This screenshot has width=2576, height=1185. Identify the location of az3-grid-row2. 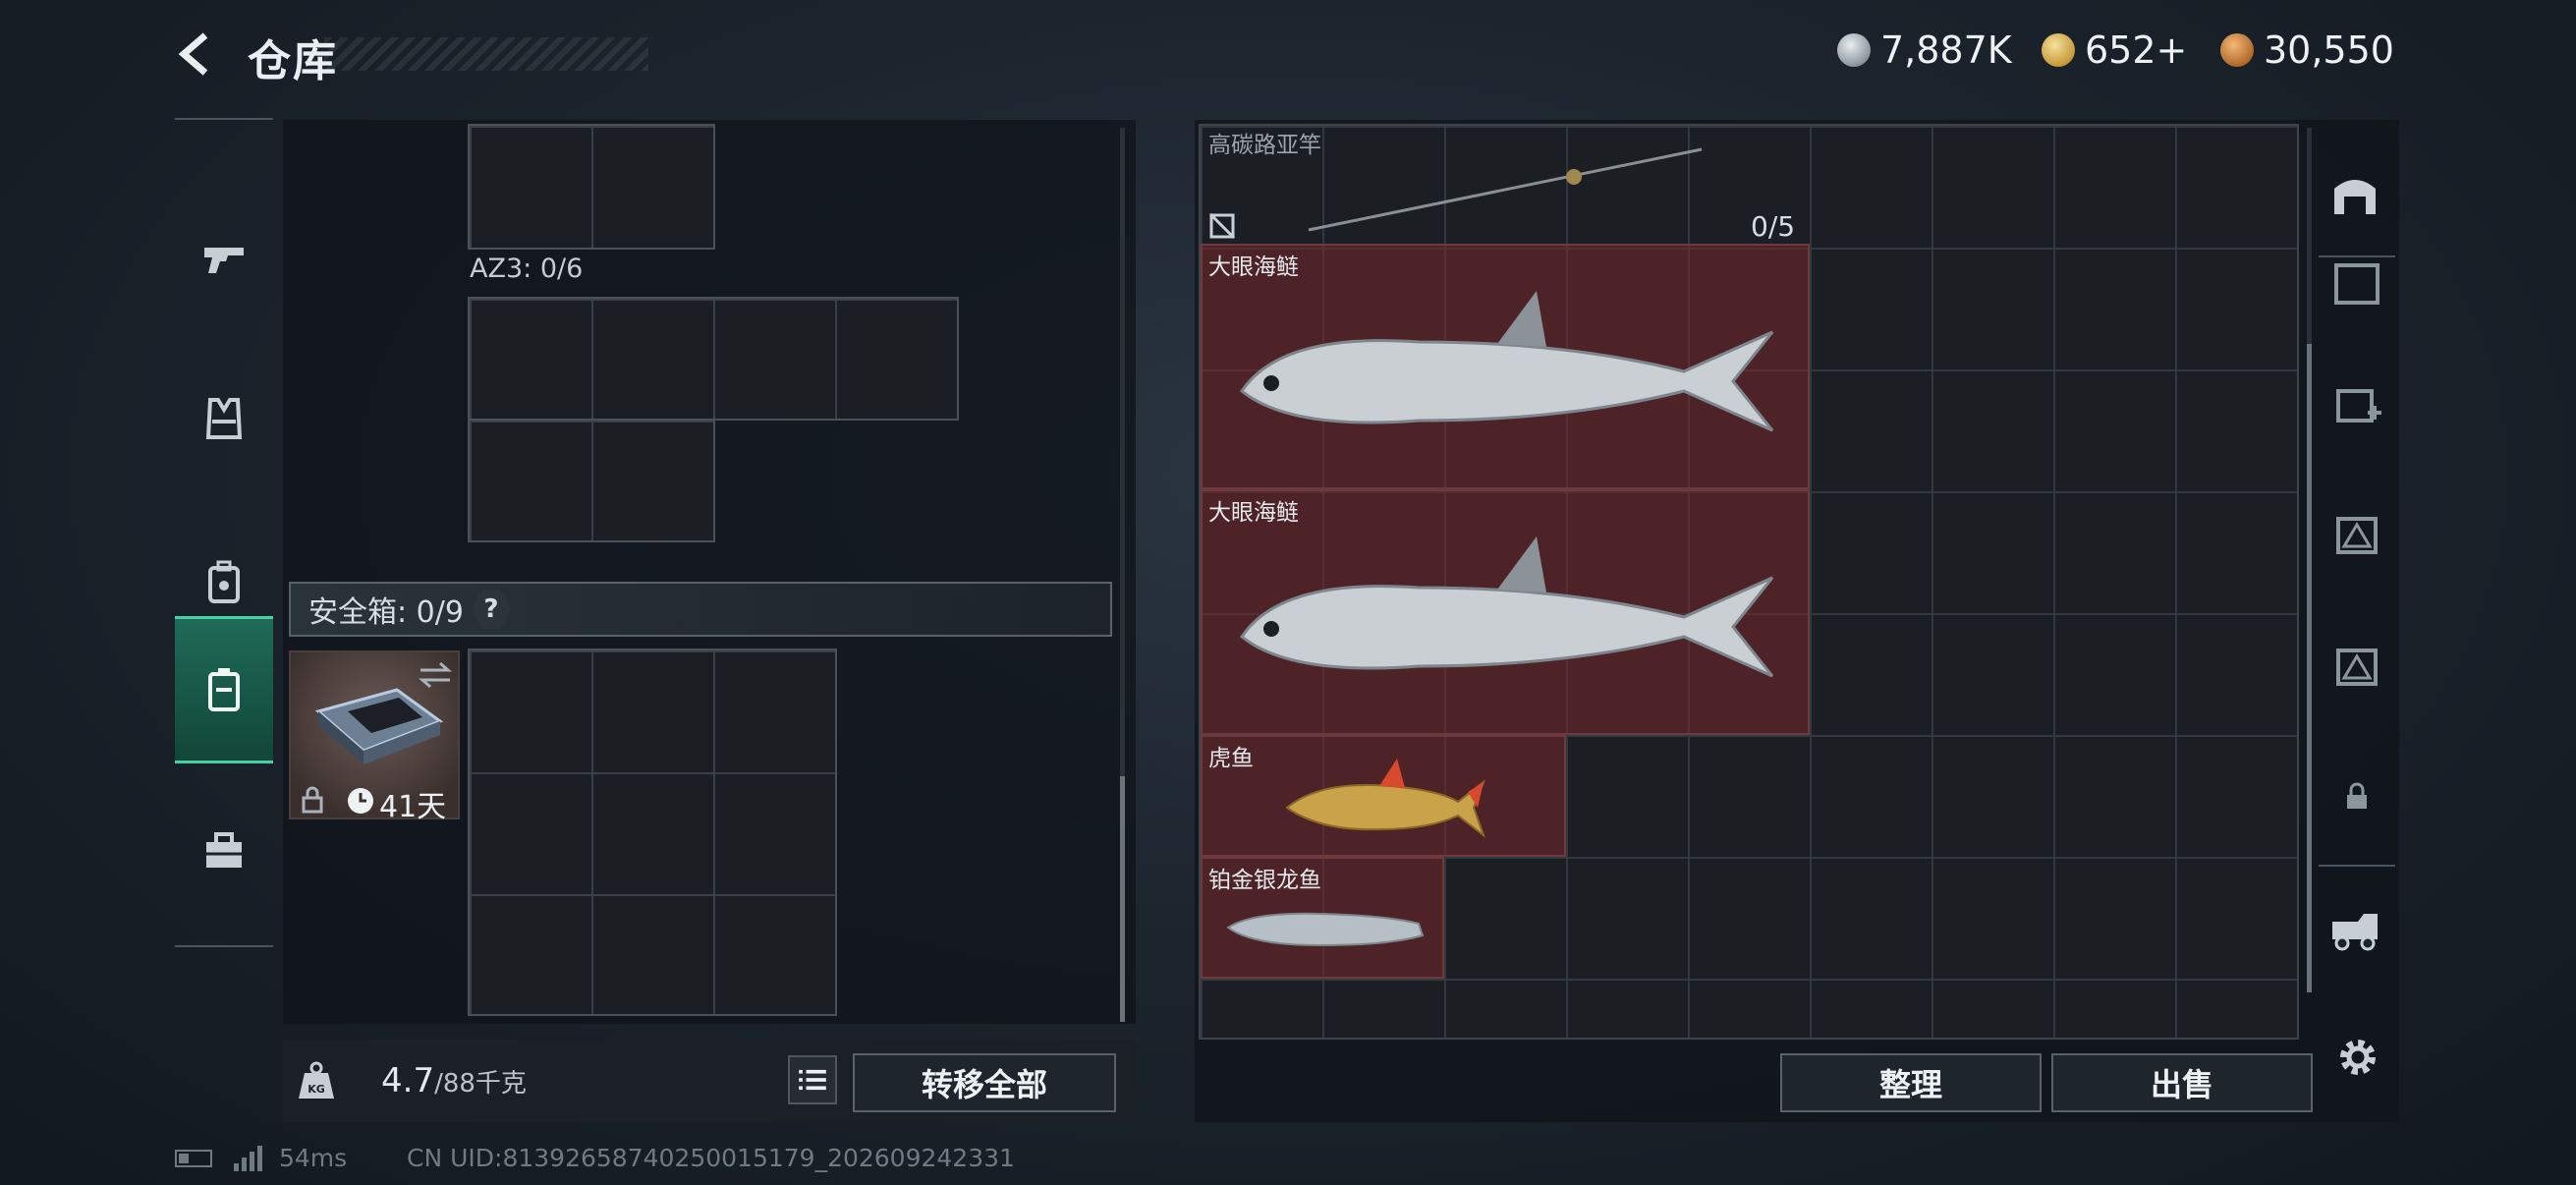
(591, 481).